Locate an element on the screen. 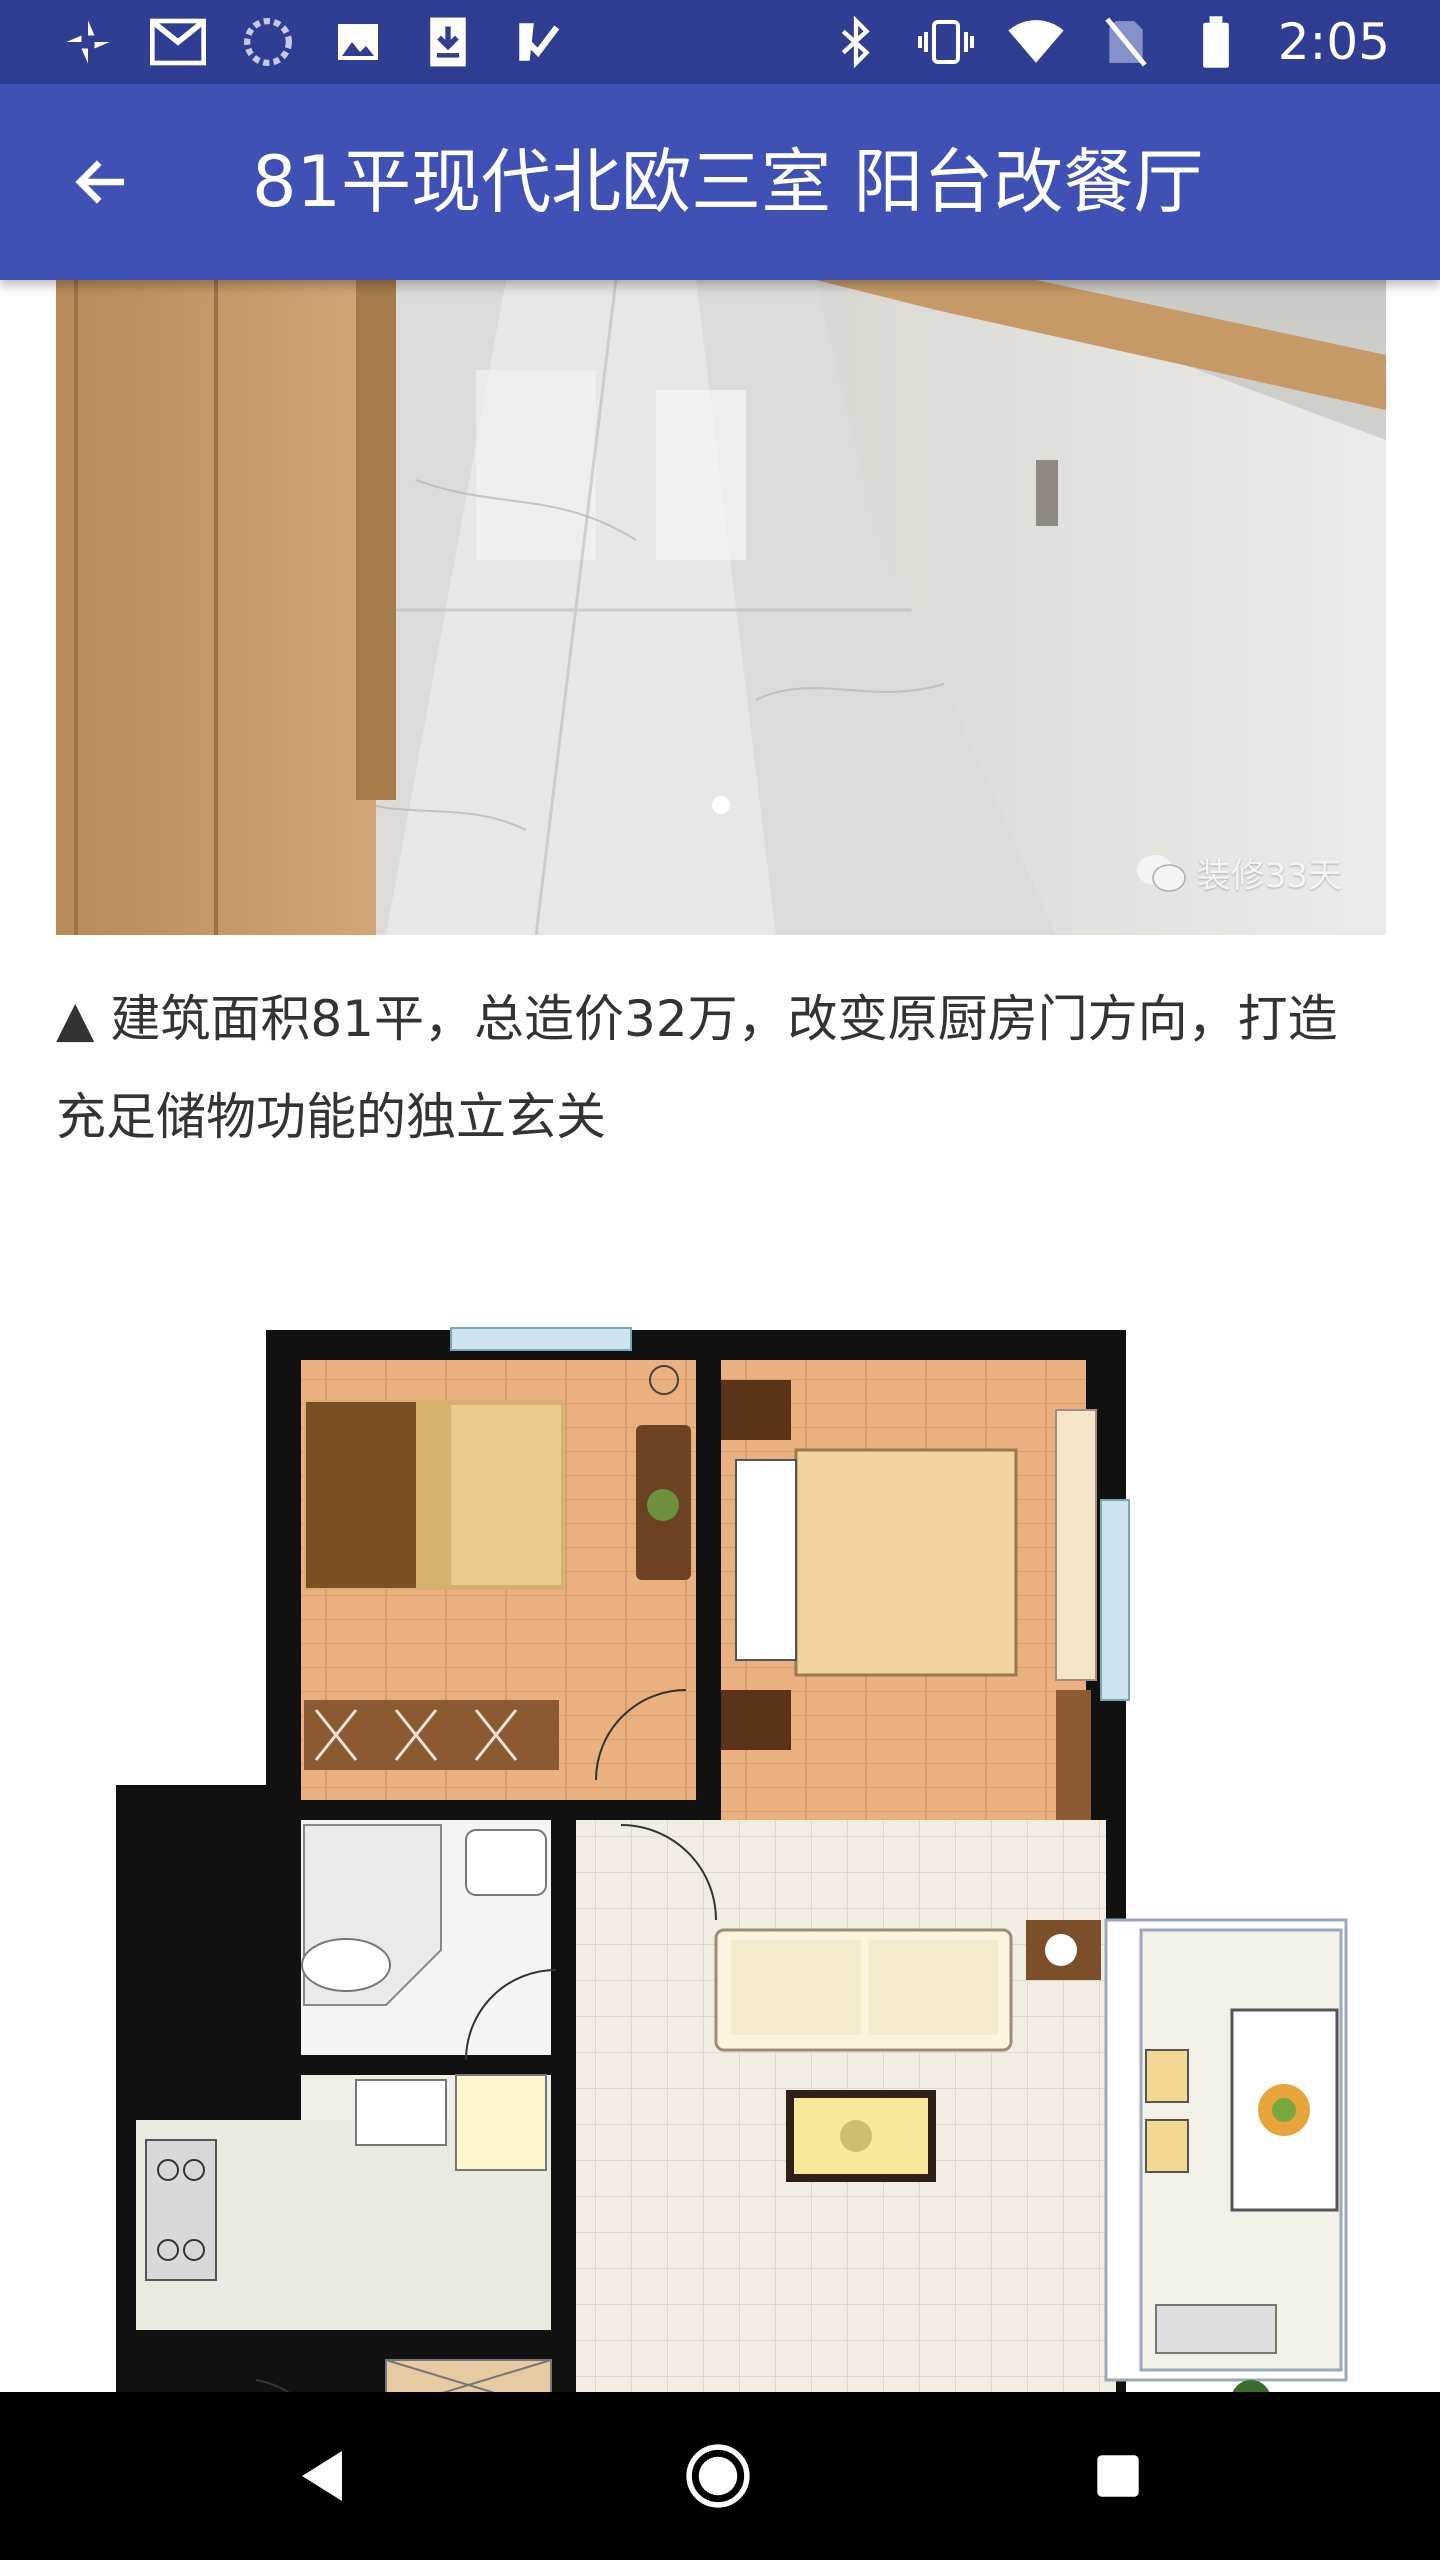 The height and width of the screenshot is (2560, 1440). back-button is located at coordinates (102, 182).